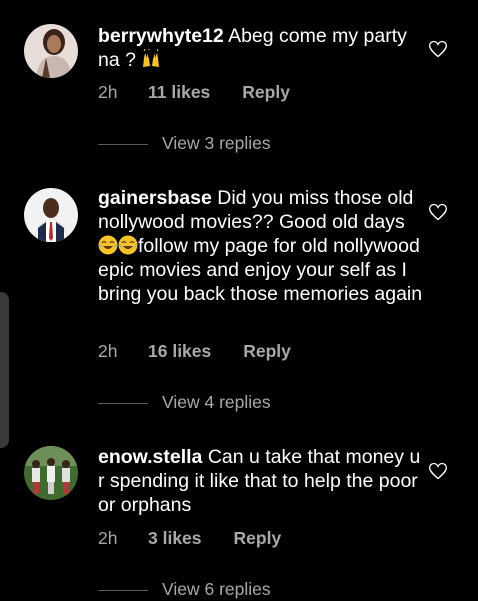 The width and height of the screenshot is (478, 601). What do you see at coordinates (179, 351) in the screenshot?
I see `likes-count: 16 likes` at bounding box center [179, 351].